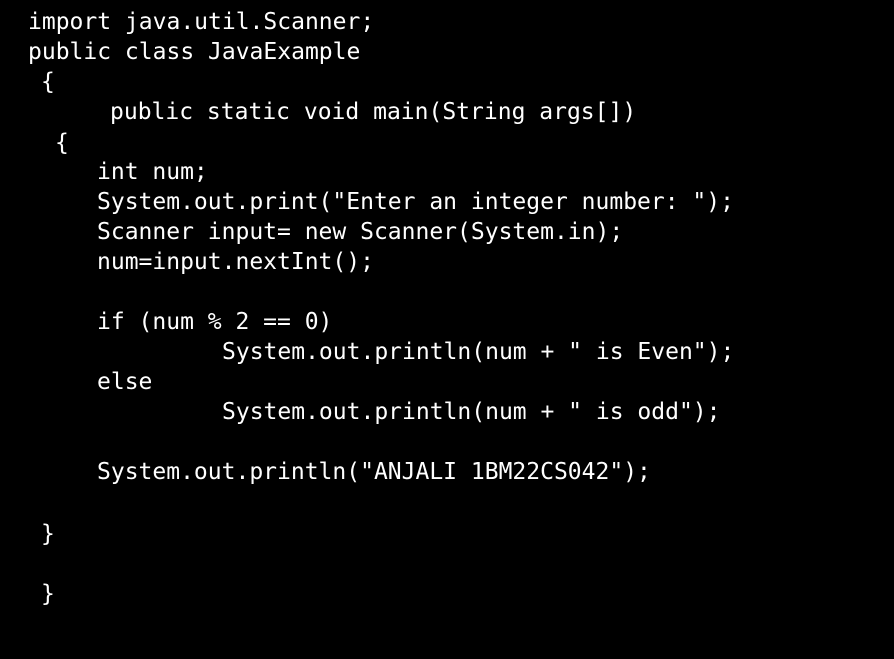 The height and width of the screenshot is (659, 894). Describe the element at coordinates (478, 352) in the screenshot. I see `code-line: System.out.println(num + " is Even");` at that location.